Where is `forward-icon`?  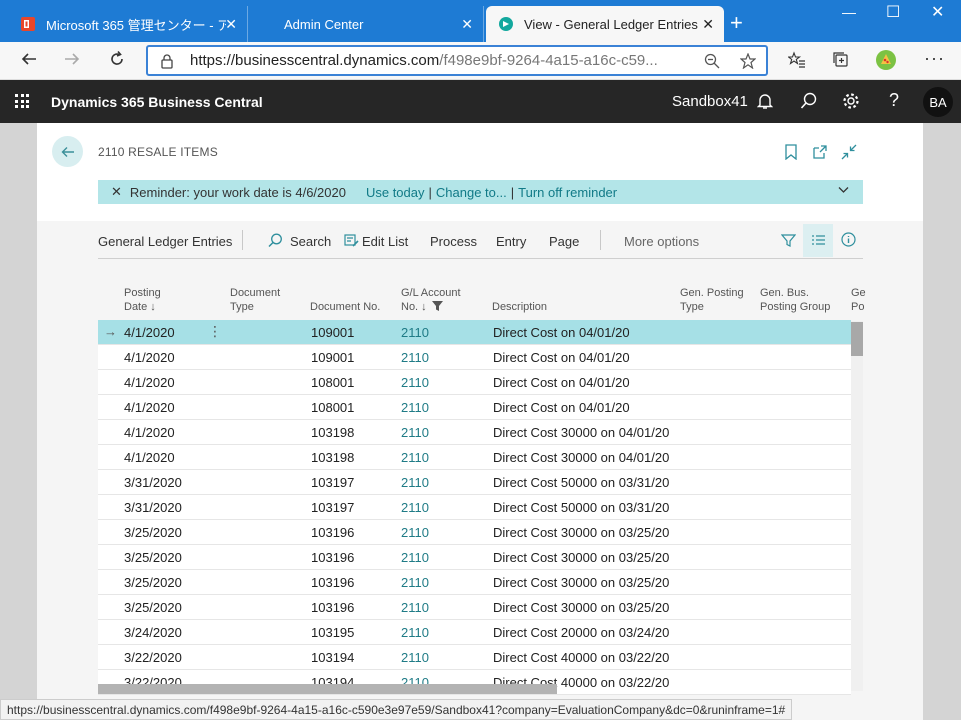
forward-icon is located at coordinates (72, 61).